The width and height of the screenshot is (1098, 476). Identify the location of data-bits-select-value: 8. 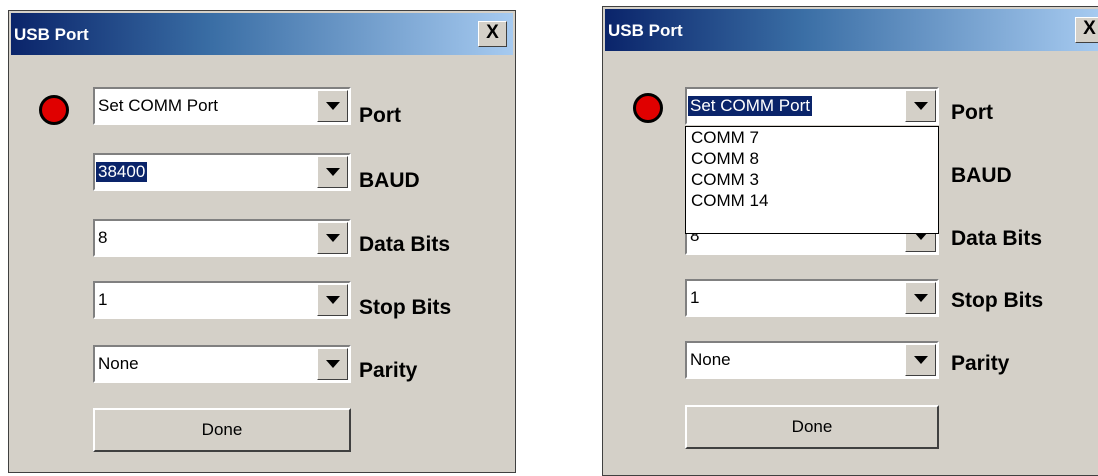
(103, 237).